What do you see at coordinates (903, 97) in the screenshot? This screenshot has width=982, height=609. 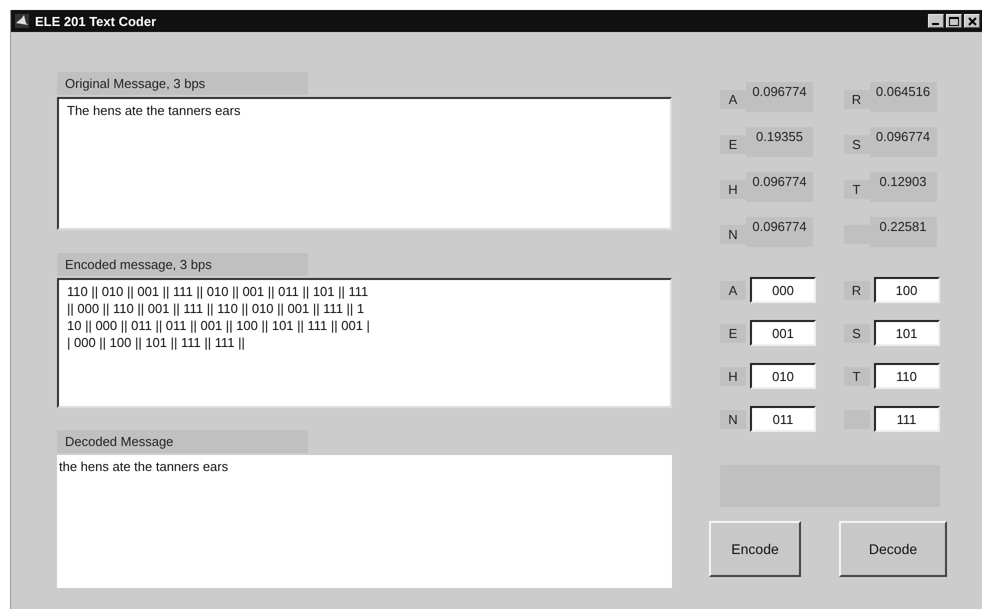 I see `frequency-value: 0.064516` at bounding box center [903, 97].